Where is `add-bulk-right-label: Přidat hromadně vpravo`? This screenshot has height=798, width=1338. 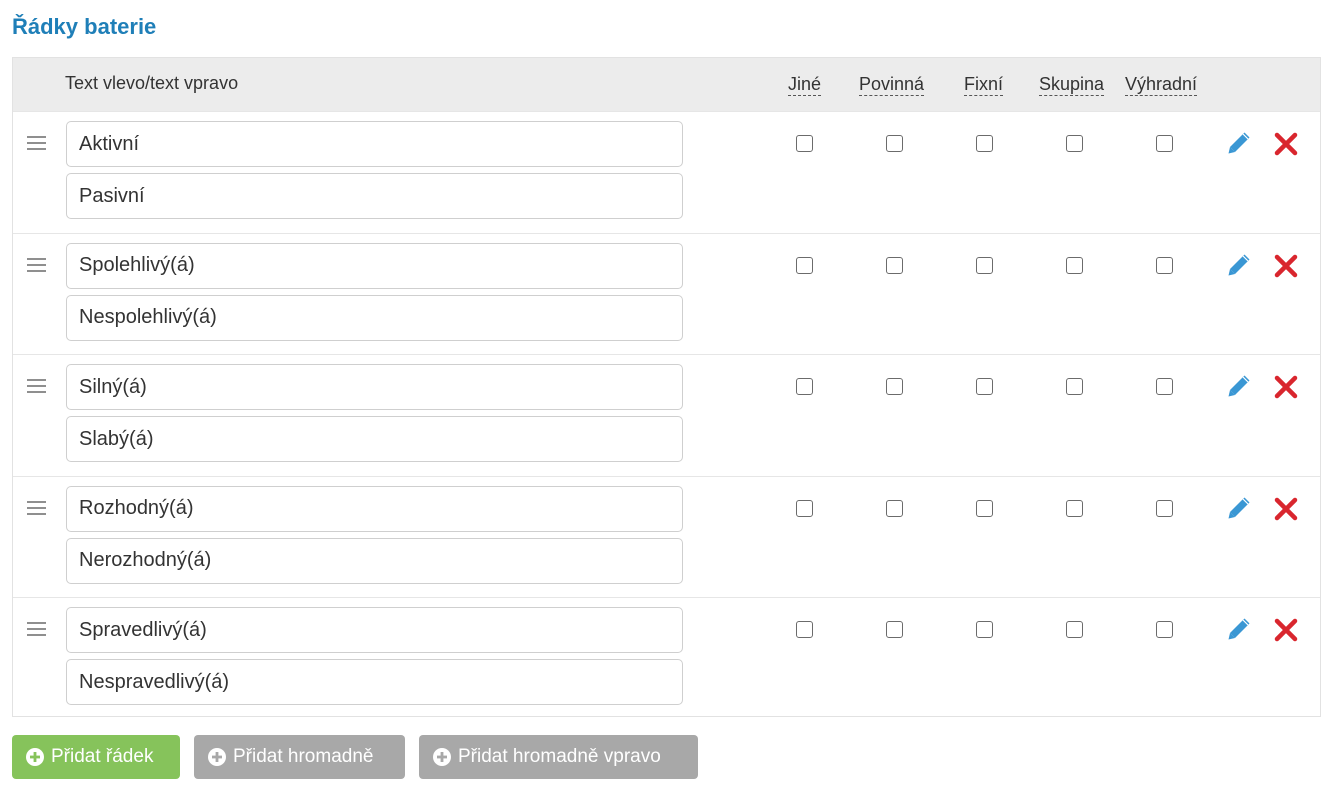 add-bulk-right-label: Přidat hromadně vpravo is located at coordinates (559, 756).